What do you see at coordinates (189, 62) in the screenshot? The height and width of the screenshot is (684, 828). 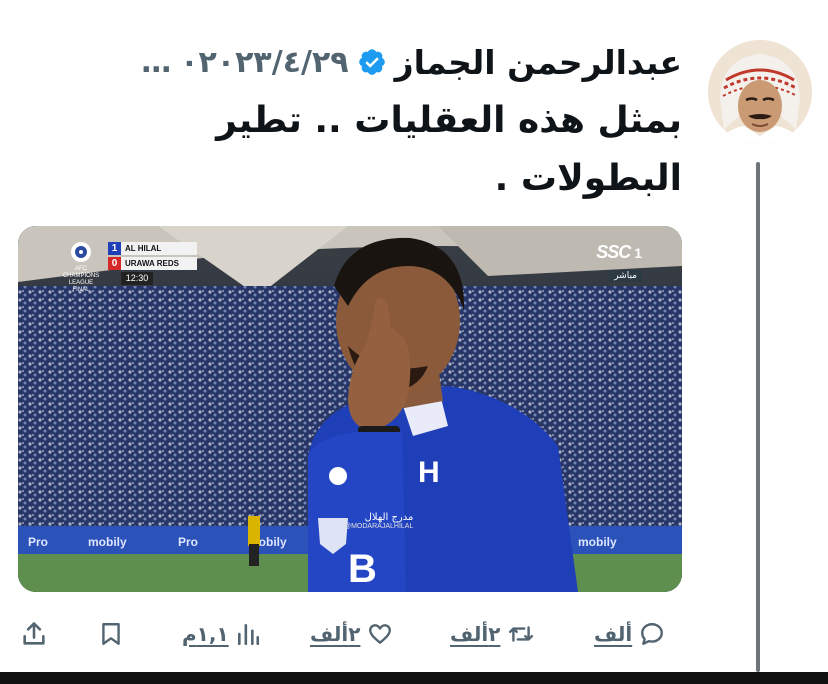 I see `date-prefix: ٠` at bounding box center [189, 62].